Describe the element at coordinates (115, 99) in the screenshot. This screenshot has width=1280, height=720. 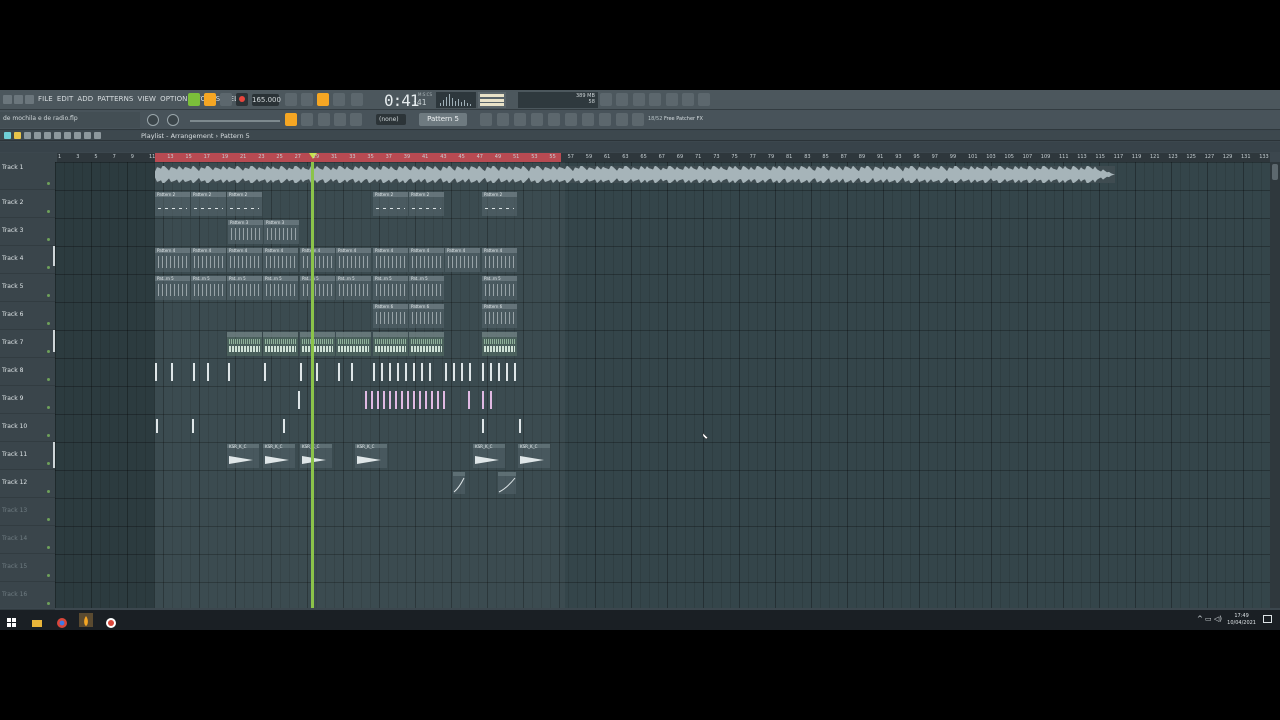
I see `menu-patterns: PATTERNS` at that location.